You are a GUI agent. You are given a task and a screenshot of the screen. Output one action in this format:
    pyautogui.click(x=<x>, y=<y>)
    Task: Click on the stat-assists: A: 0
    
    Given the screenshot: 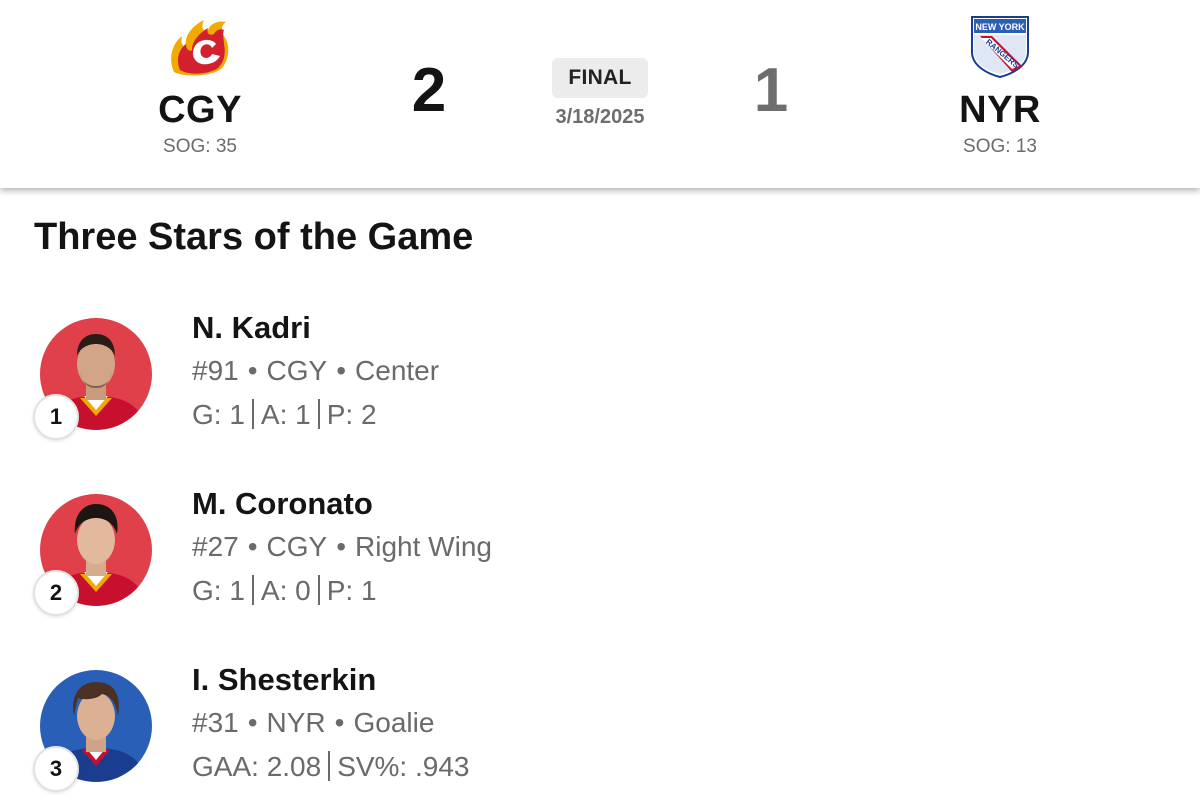 What is the action you would take?
    pyautogui.click(x=285, y=590)
    